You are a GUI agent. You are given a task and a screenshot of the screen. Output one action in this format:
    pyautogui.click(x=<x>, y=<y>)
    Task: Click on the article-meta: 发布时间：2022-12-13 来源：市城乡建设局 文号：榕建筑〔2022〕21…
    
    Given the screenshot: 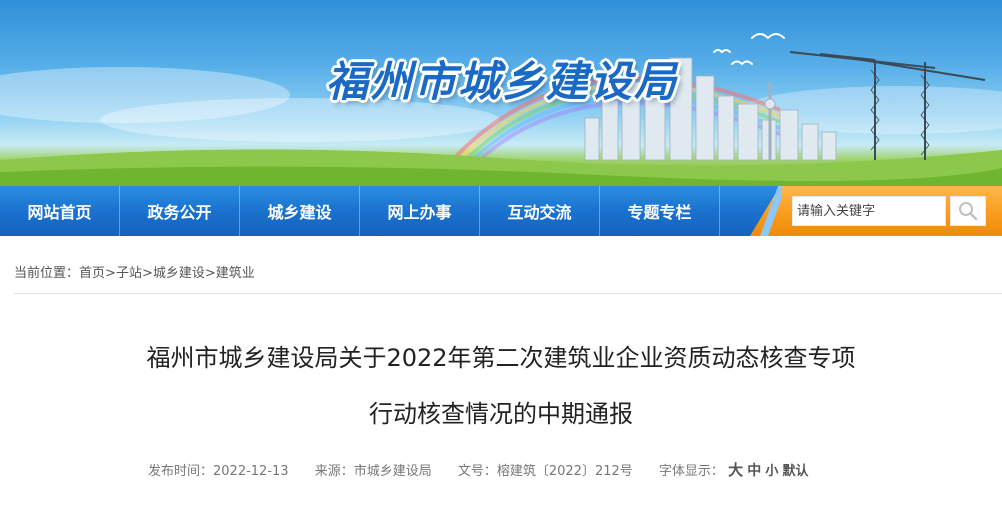 What is the action you would take?
    pyautogui.click(x=478, y=469)
    